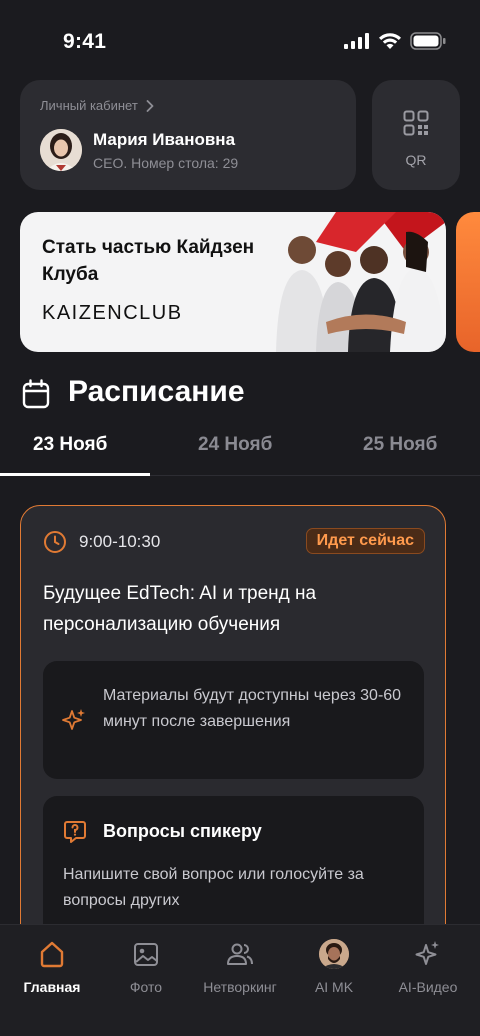  Describe the element at coordinates (334, 987) in the screenshot. I see `nav-ai-mk-label: AI MK` at that location.